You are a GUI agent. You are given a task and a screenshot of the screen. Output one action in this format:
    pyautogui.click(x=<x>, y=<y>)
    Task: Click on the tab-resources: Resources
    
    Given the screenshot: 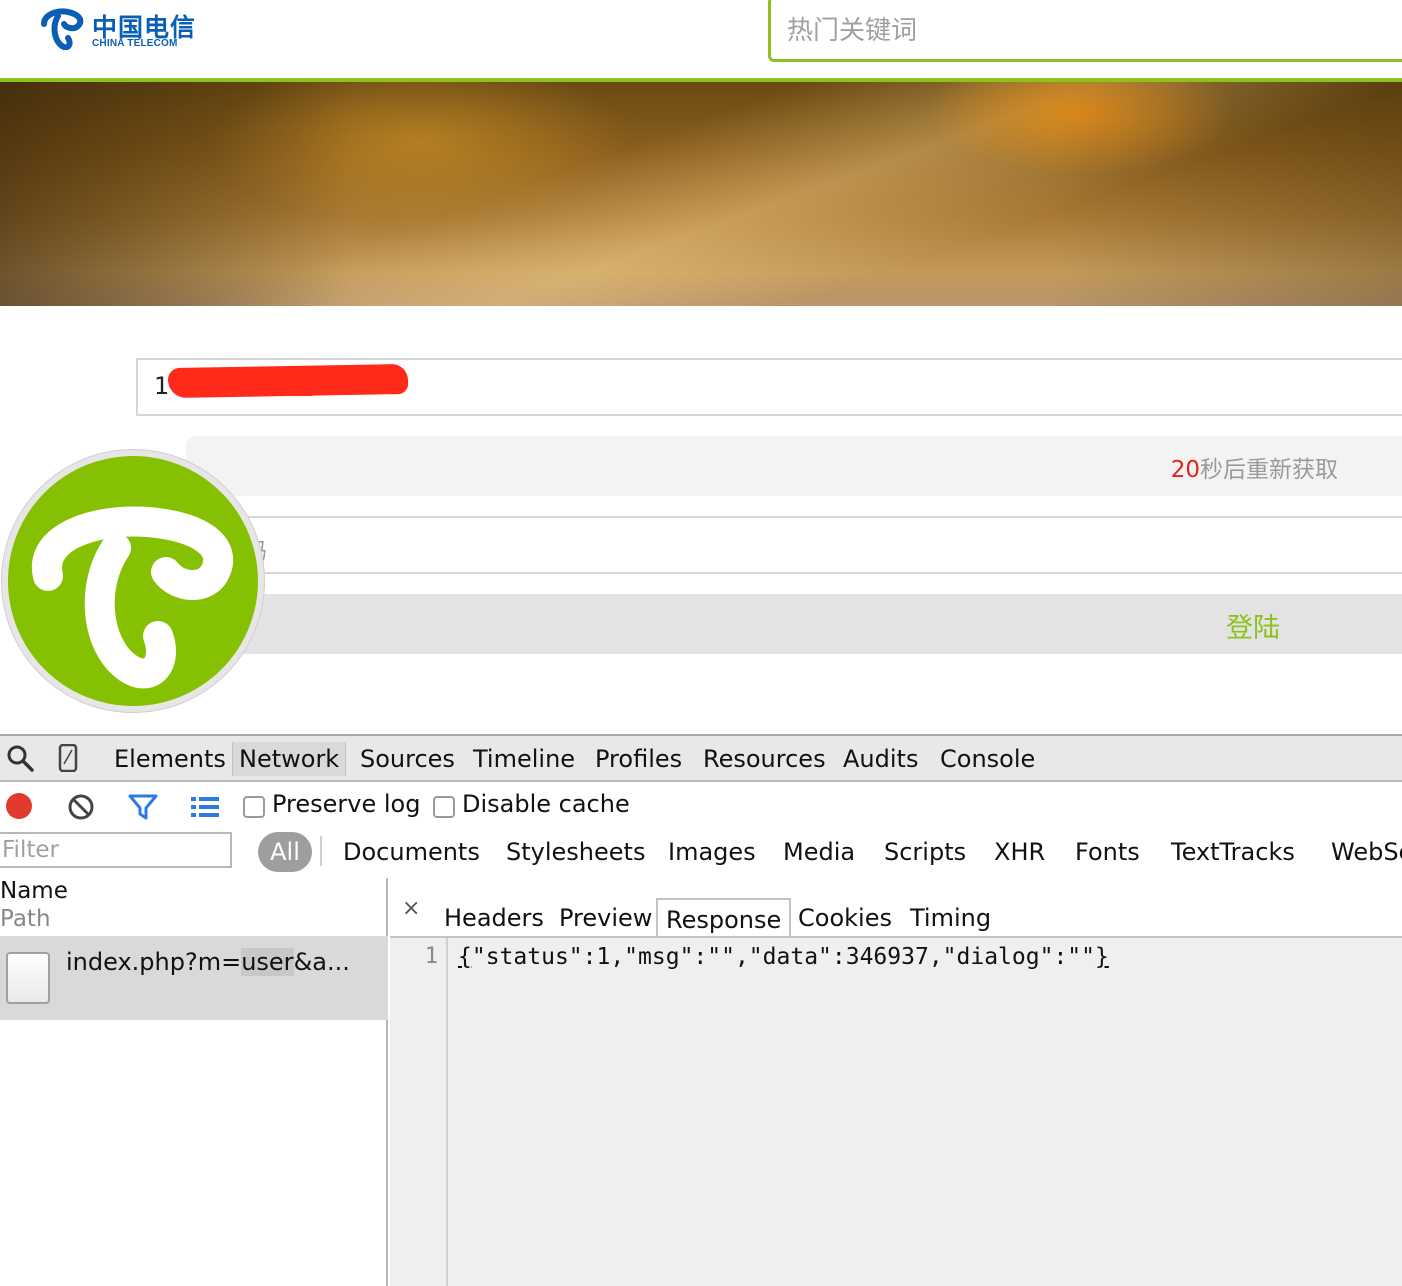 What is the action you would take?
    pyautogui.click(x=764, y=759)
    